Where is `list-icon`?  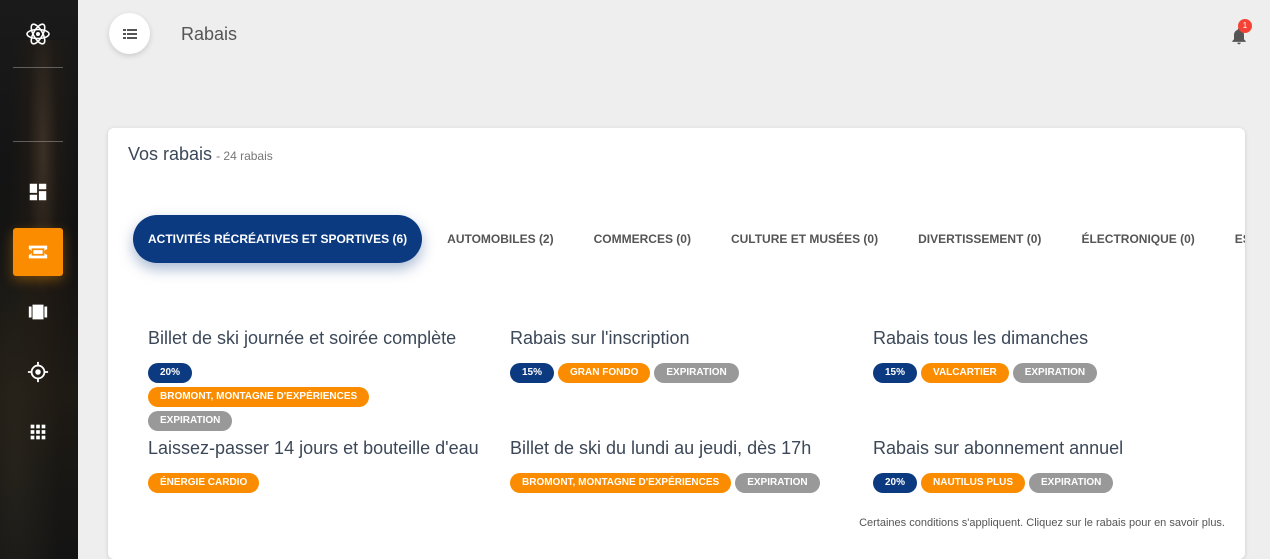
list-icon is located at coordinates (129, 33).